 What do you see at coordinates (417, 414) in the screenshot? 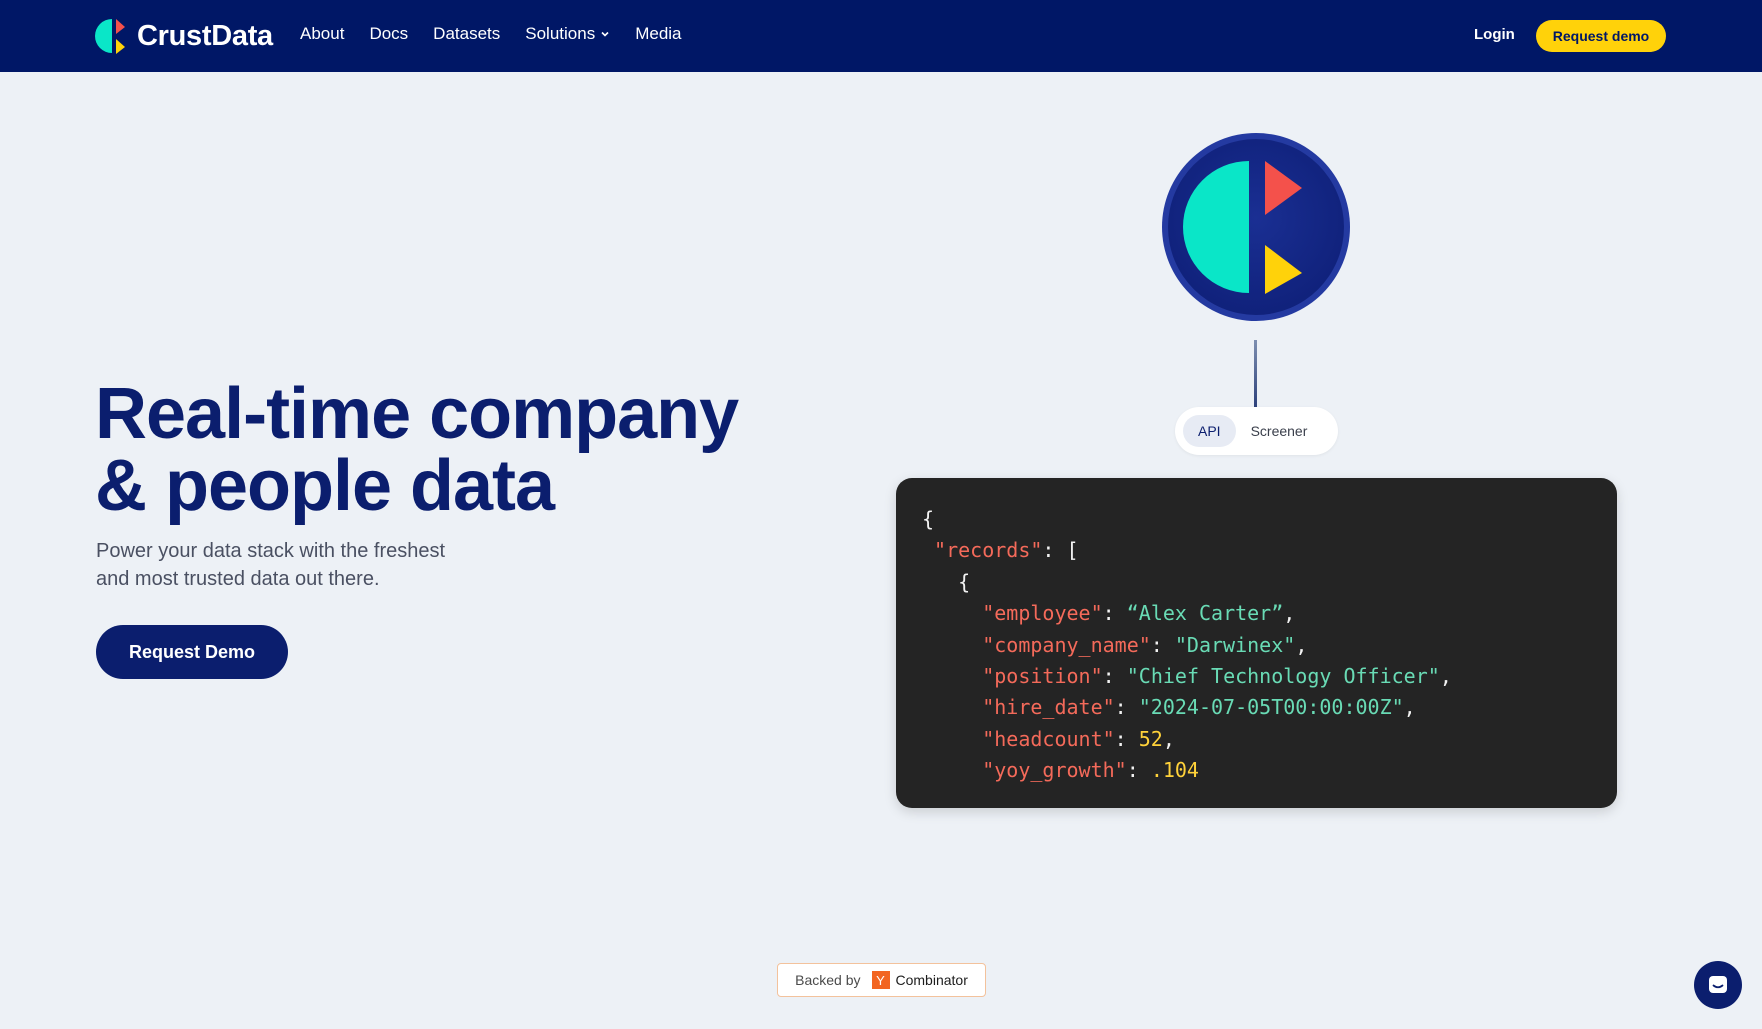
I see `hero-title-line-1: Real-time company` at bounding box center [417, 414].